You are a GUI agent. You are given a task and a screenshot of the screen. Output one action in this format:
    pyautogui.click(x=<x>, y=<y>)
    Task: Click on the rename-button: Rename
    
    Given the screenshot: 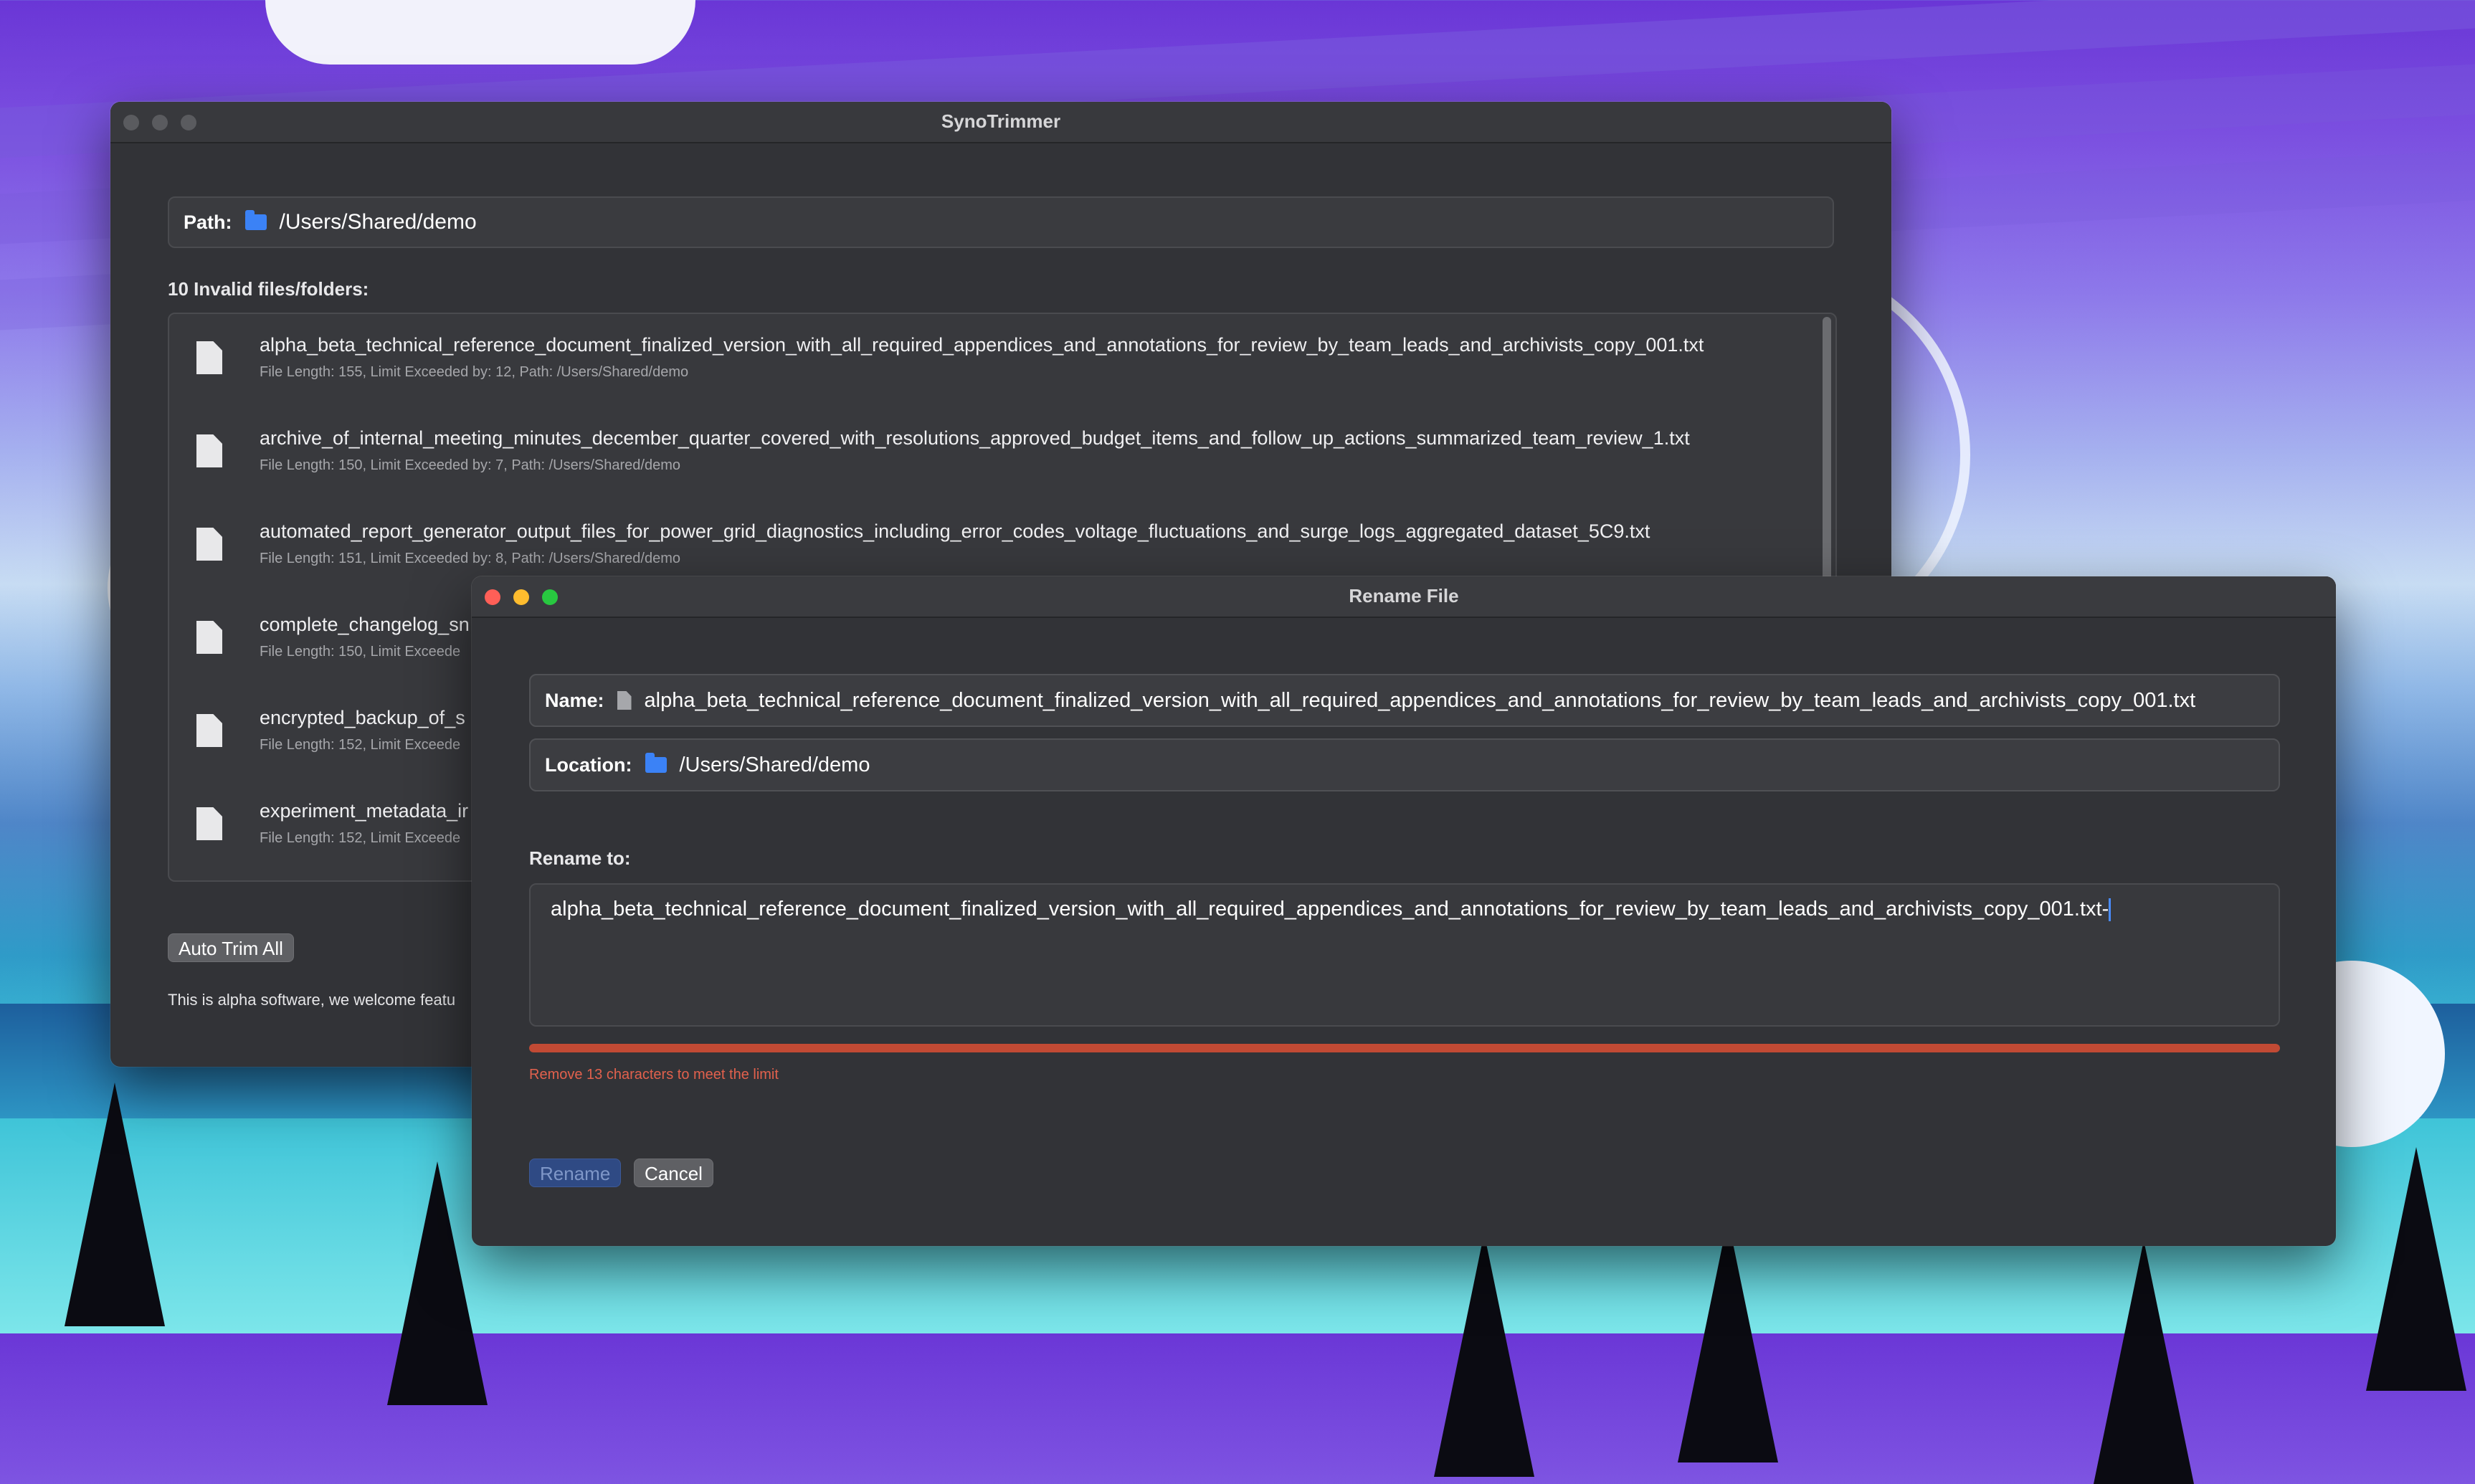 What is the action you would take?
    pyautogui.click(x=576, y=1173)
    